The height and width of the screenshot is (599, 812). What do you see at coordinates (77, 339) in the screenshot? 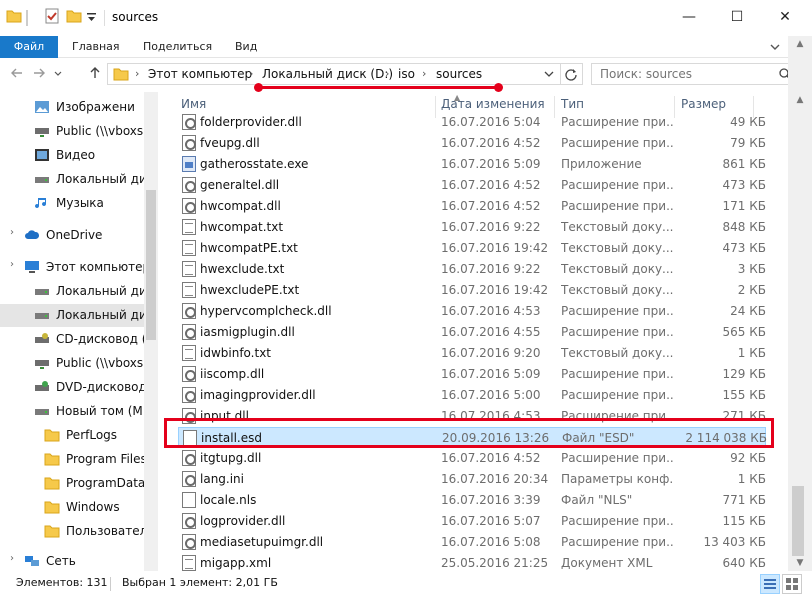
I see `sidebar-item: CD-дисковод (E` at bounding box center [77, 339].